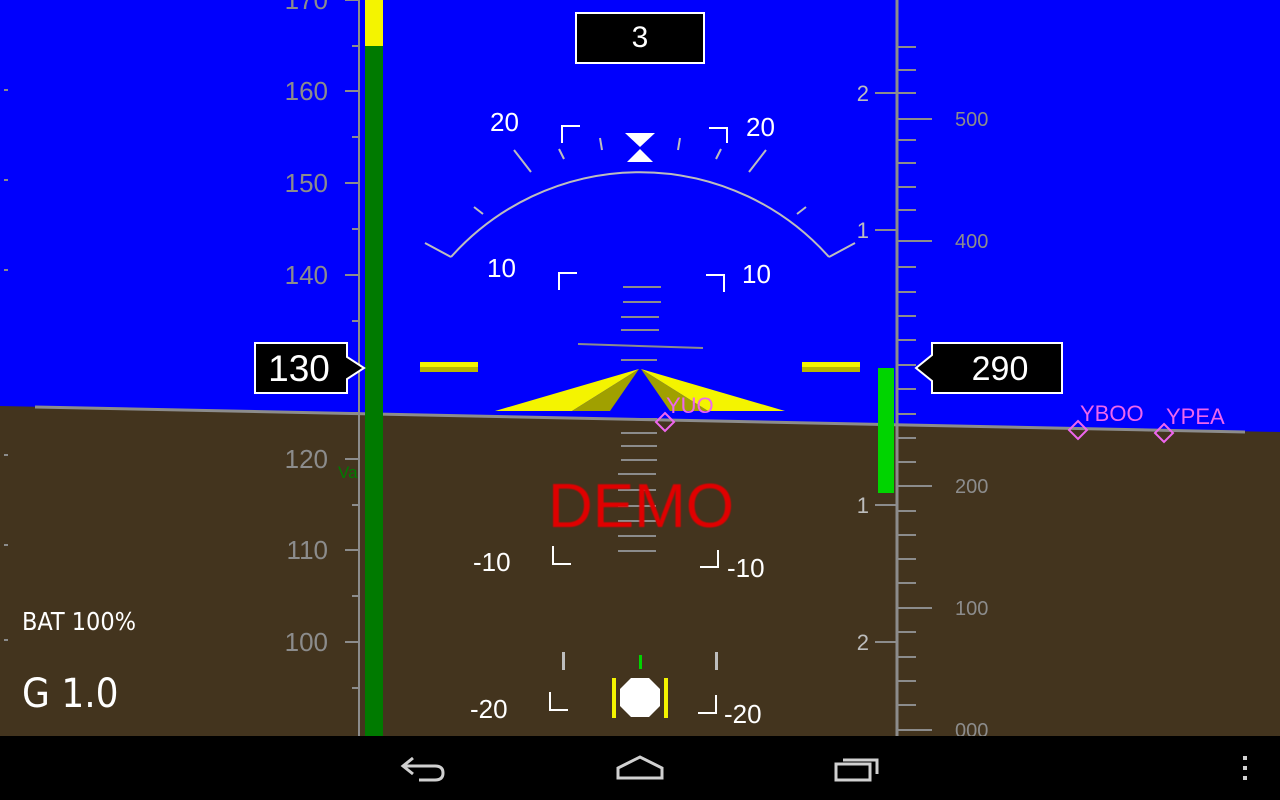 This screenshot has width=1280, height=800. What do you see at coordinates (306, 183) in the screenshot?
I see `airspeed-tick-label: 150` at bounding box center [306, 183].